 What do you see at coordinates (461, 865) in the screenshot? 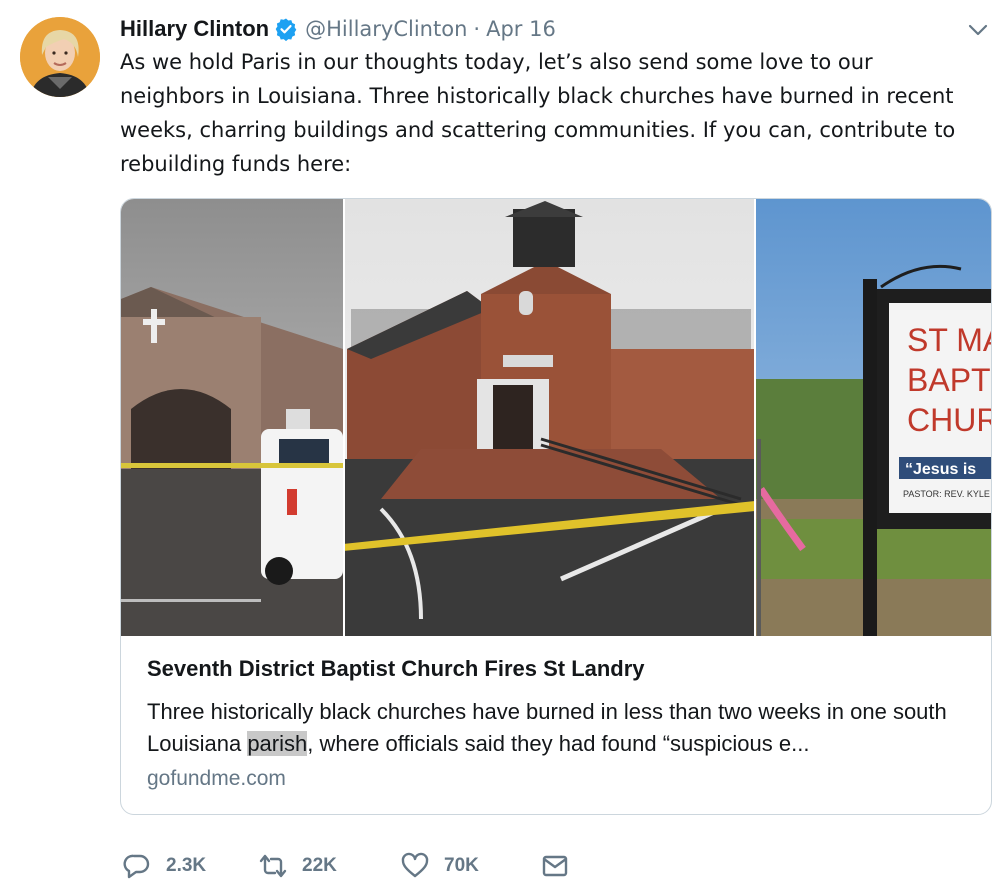
I see `like-count: 70K` at bounding box center [461, 865].